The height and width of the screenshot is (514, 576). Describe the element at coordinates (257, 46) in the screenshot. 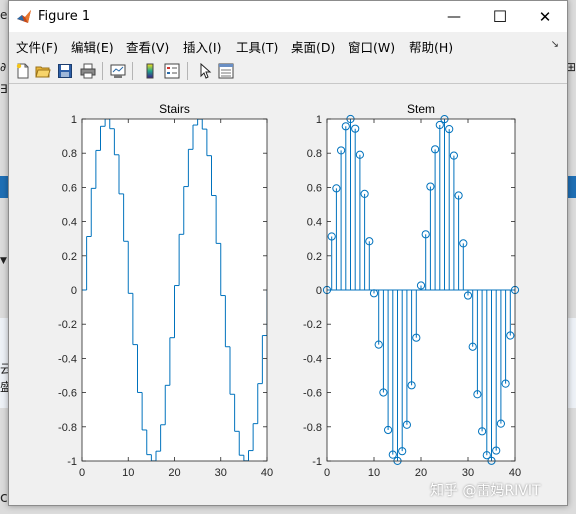

I see `menu-tools: 工具(T)` at that location.